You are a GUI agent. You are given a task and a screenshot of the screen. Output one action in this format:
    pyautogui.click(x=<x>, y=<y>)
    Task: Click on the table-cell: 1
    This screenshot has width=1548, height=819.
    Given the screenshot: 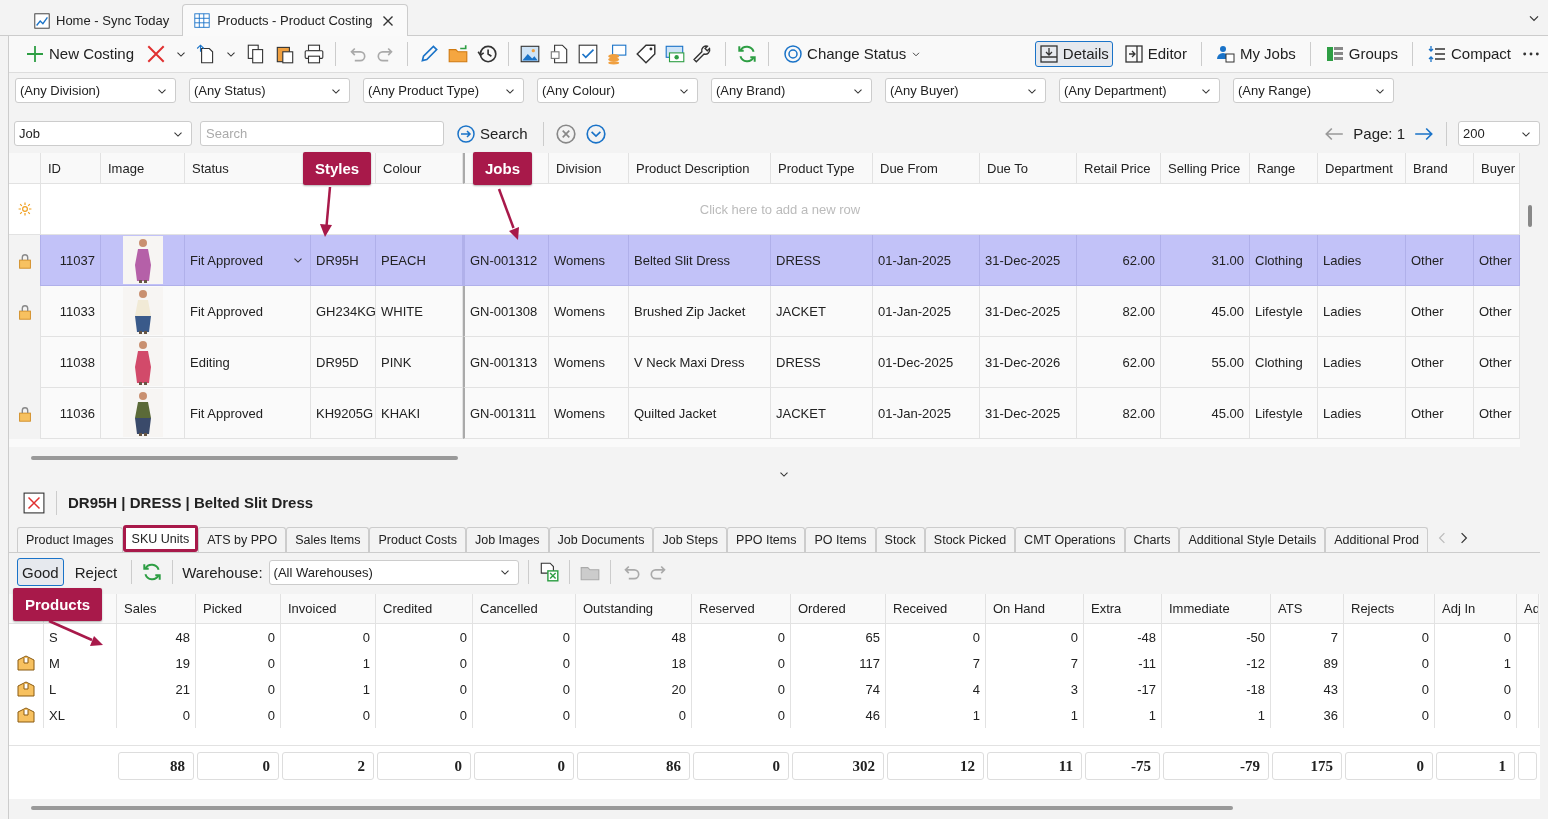 What is the action you would take?
    pyautogui.click(x=366, y=689)
    